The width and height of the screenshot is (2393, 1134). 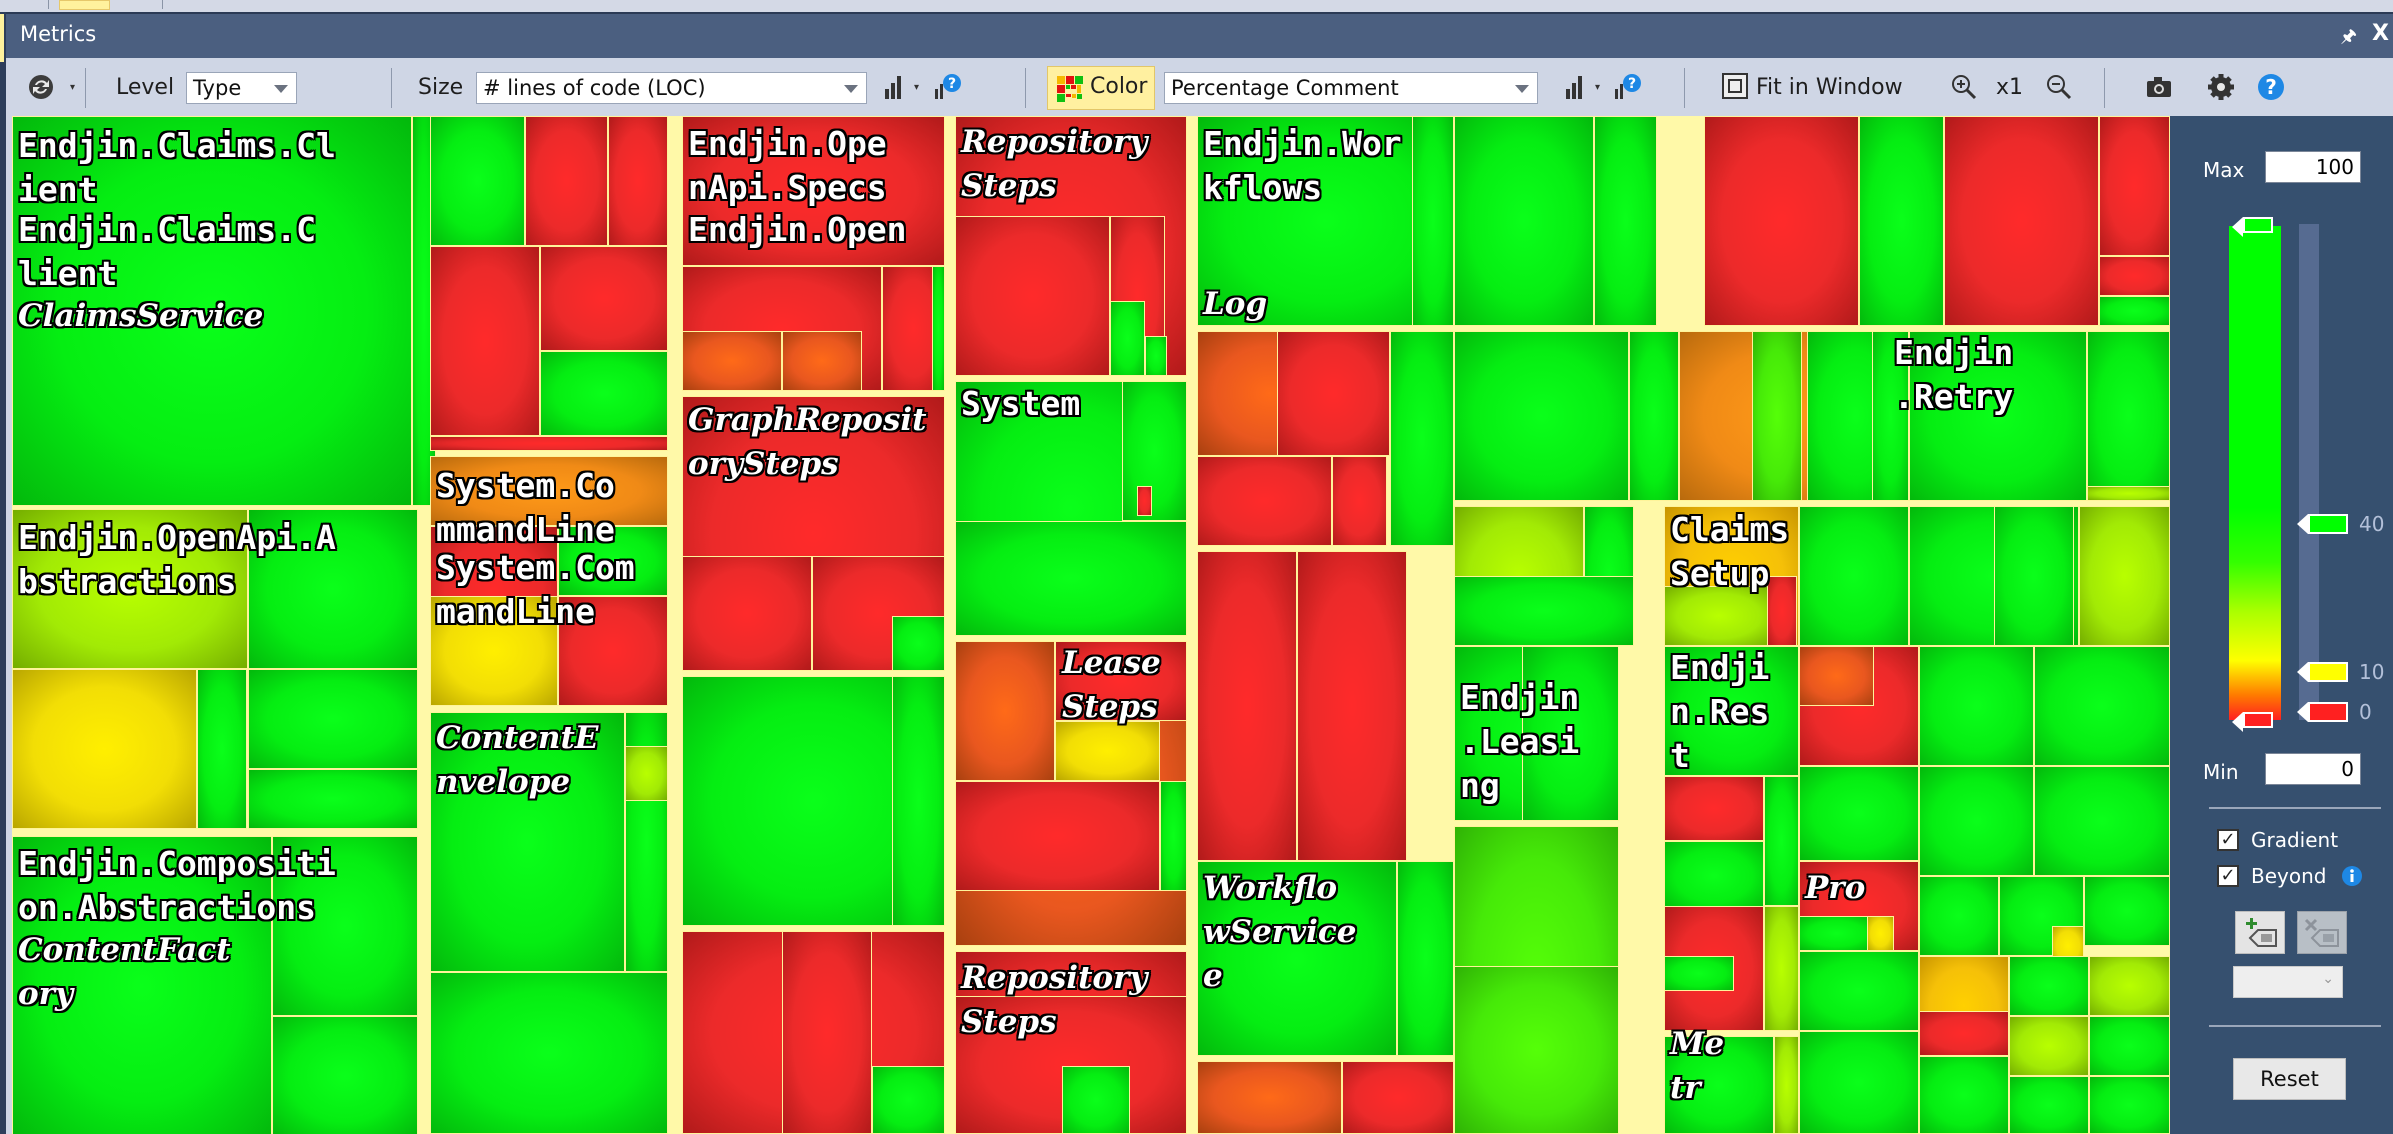 I want to click on fit-window-icon, so click(x=1736, y=87).